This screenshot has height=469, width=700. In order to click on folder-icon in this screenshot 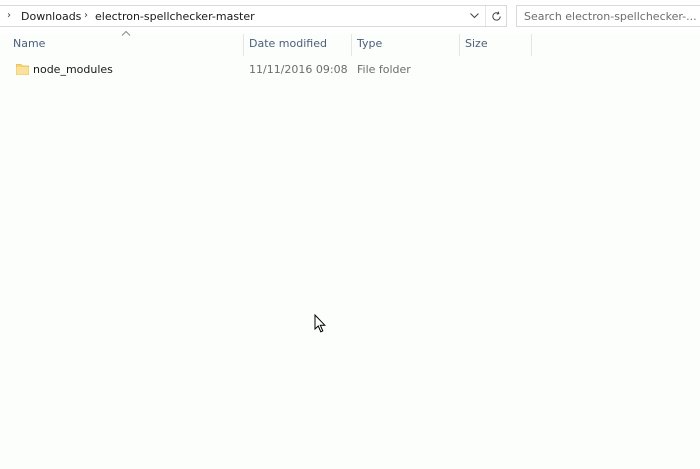, I will do `click(22, 69)`.